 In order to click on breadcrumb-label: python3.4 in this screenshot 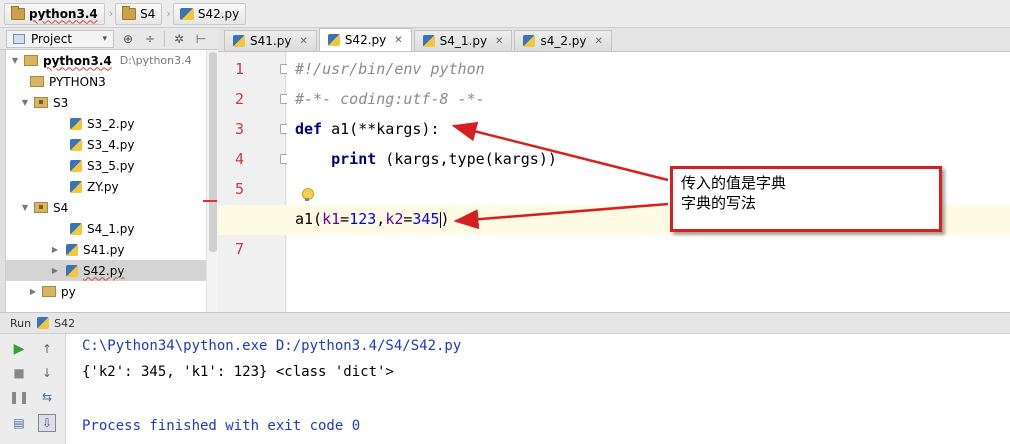, I will do `click(63, 13)`.